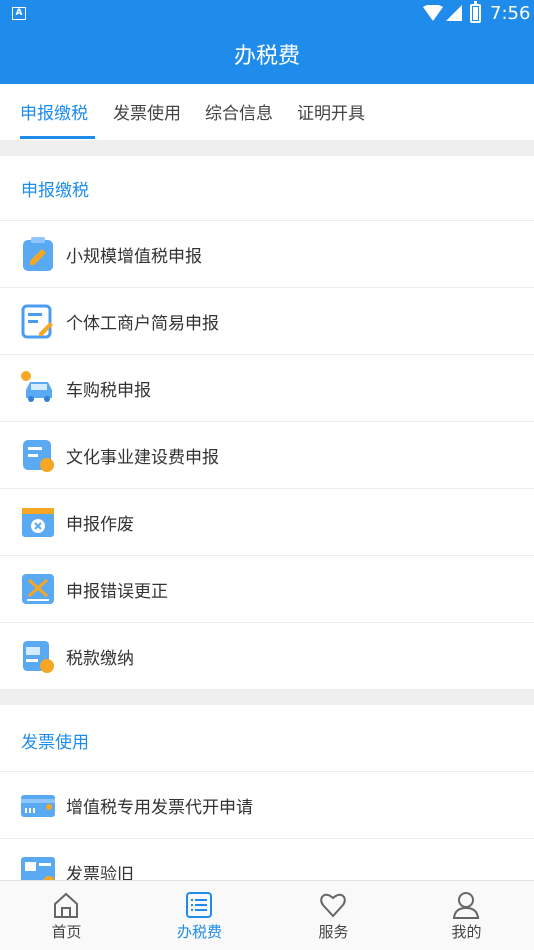  Describe the element at coordinates (267, 588) in the screenshot. I see `list-item-declaration-correction: 申报错误更正` at that location.